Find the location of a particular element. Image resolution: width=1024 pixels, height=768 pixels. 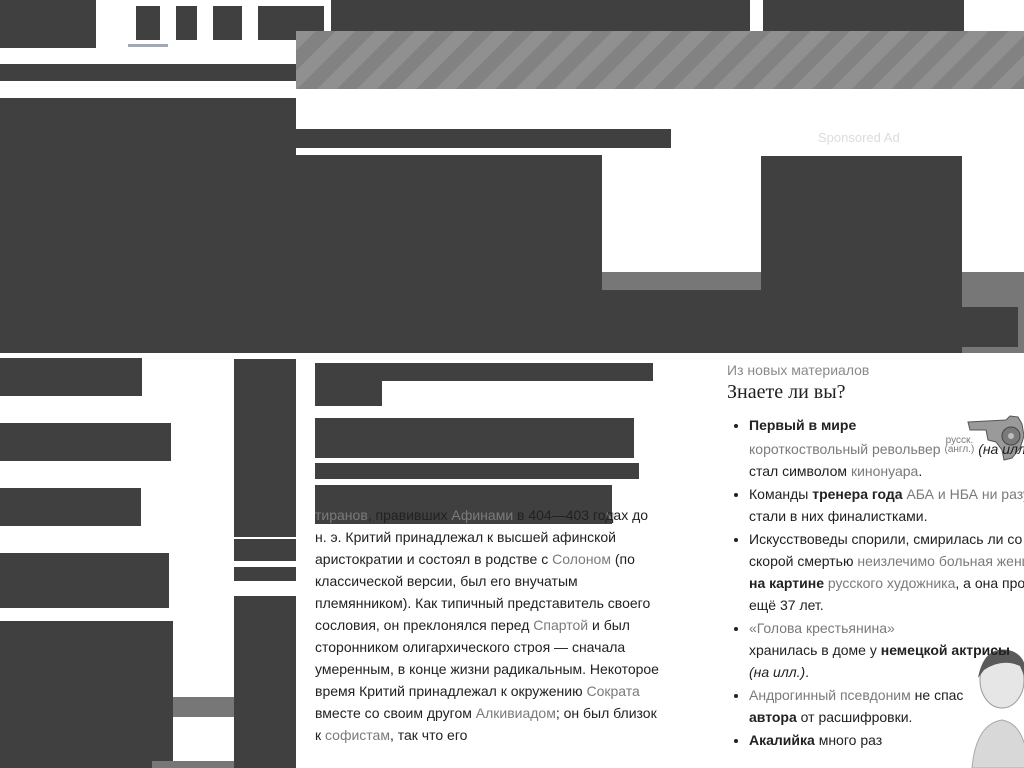

hero-title-bar is located at coordinates (483, 138).